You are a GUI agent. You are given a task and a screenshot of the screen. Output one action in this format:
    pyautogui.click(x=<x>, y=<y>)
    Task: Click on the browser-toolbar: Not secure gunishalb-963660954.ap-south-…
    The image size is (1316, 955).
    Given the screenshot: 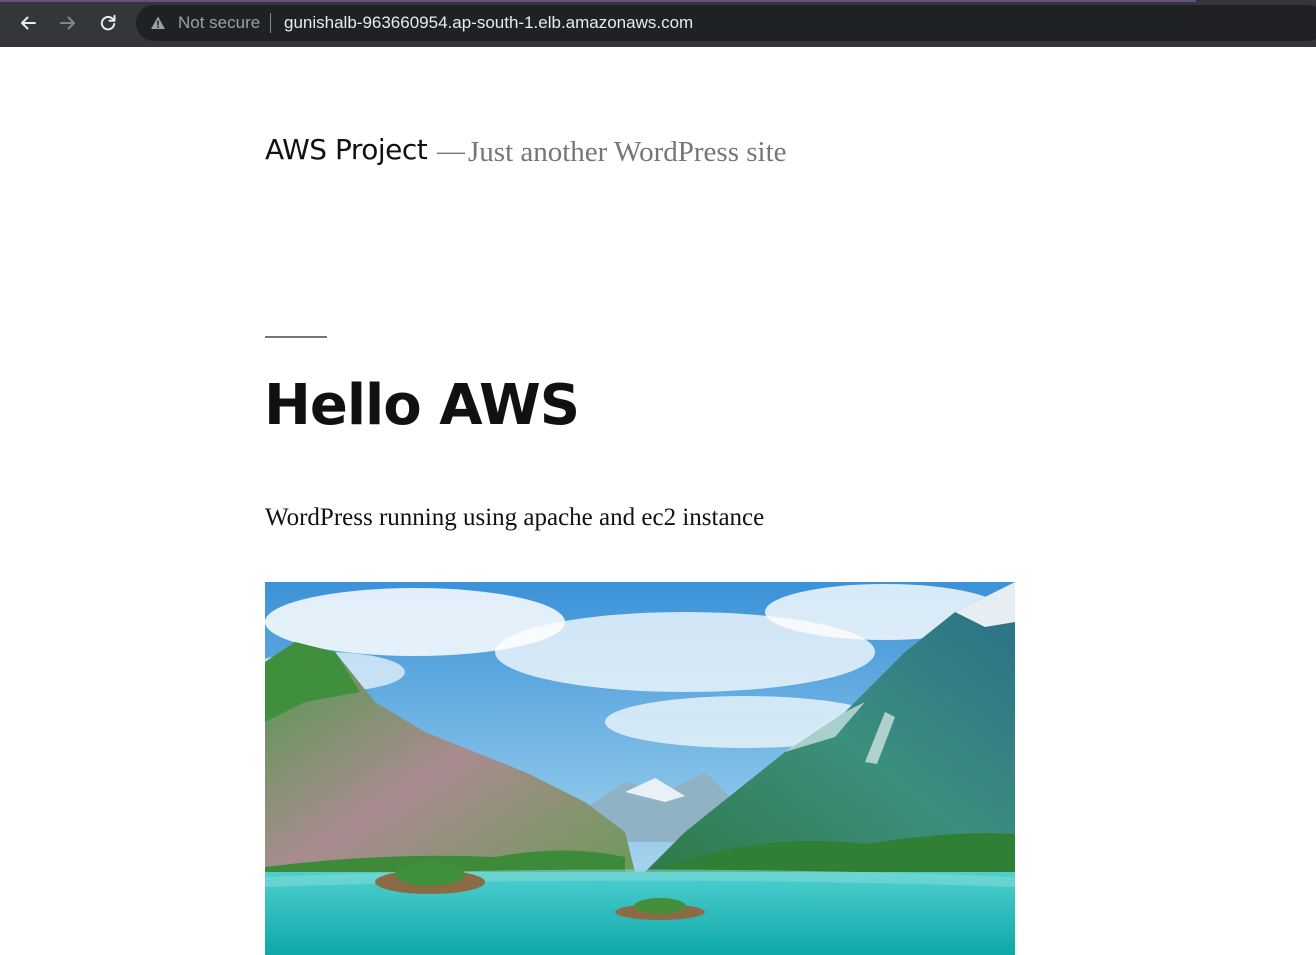 What is the action you would take?
    pyautogui.click(x=658, y=23)
    